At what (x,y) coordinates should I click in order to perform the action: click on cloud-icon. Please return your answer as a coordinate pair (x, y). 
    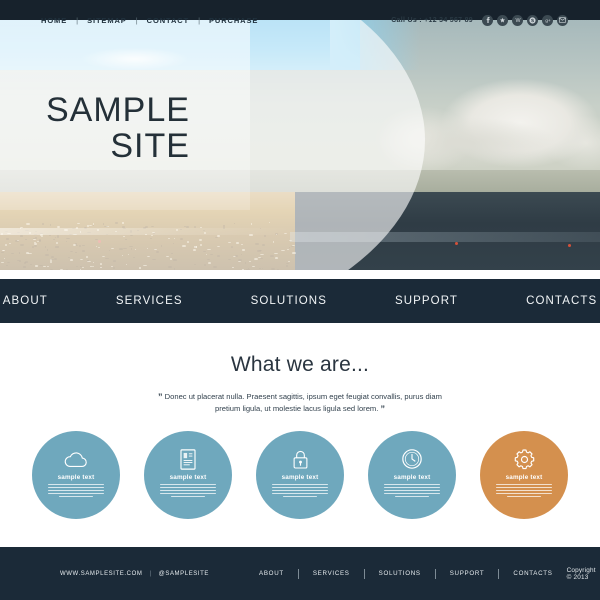
    Looking at the image, I should click on (76, 459).